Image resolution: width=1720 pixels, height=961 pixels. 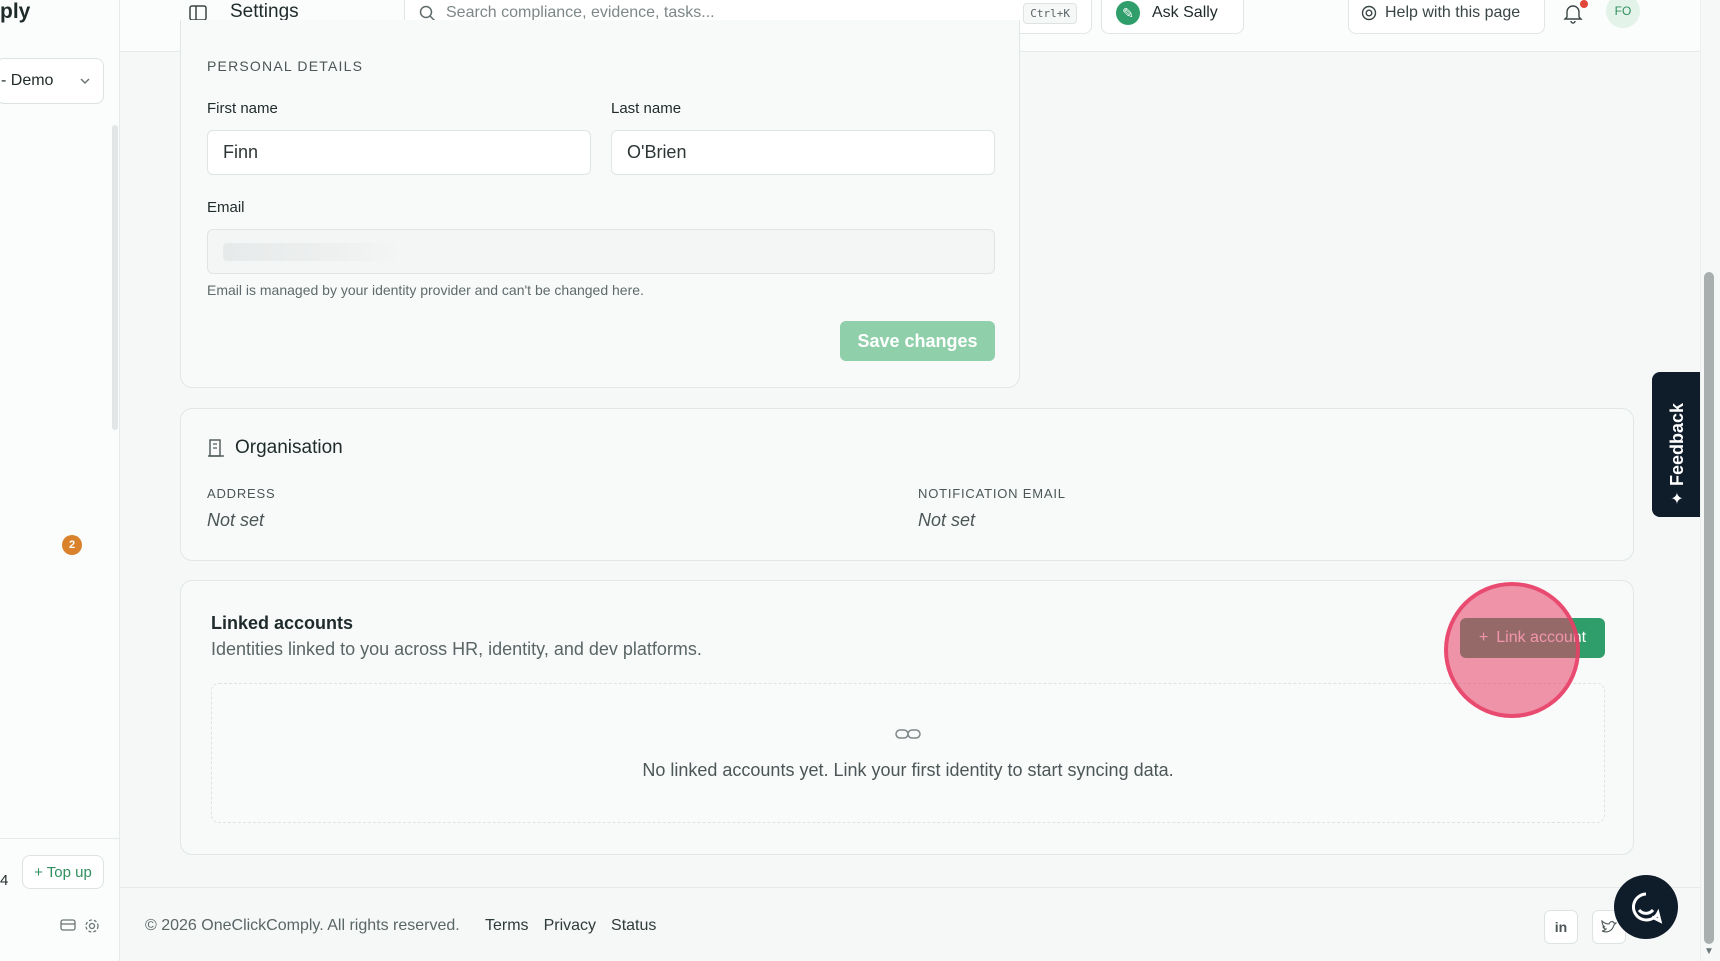 What do you see at coordinates (992, 493) in the screenshot?
I see `notification-email-label: NOTIFICATION EMAIL` at bounding box center [992, 493].